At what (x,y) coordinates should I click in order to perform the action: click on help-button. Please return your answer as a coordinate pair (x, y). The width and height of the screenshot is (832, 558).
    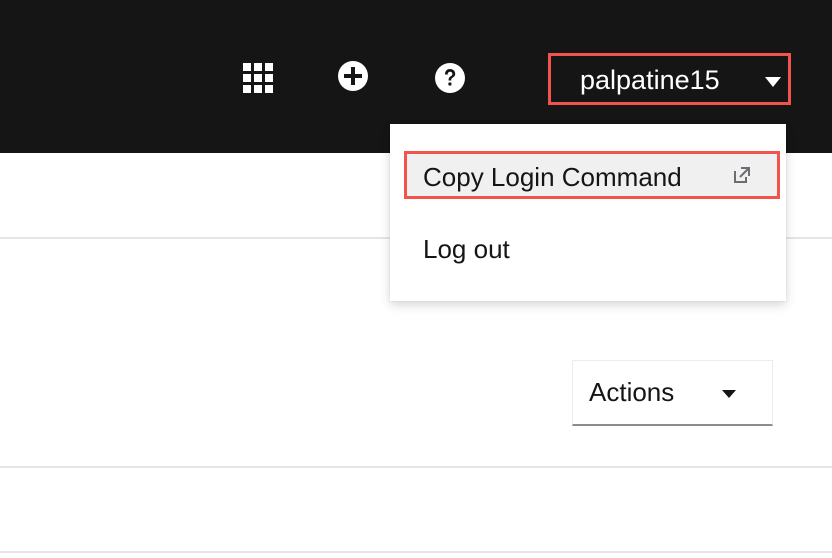
    Looking at the image, I should click on (450, 78).